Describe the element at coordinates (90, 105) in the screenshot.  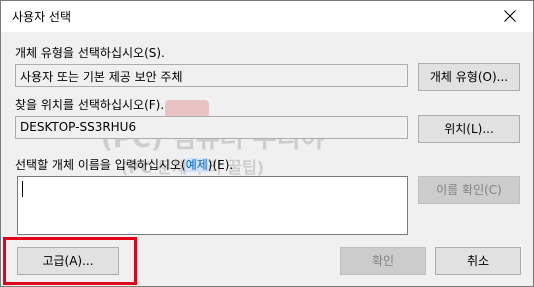
I see `location-label: 찾을 위치를 선택하십시오(F).` at that location.